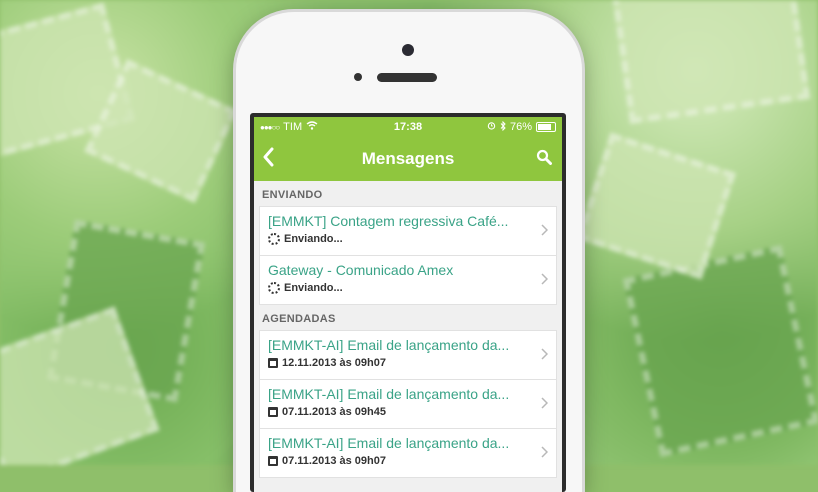 The width and height of the screenshot is (818, 492). Describe the element at coordinates (334, 412) in the screenshot. I see `message-schedule: 07.11.2013 às 09h45` at that location.